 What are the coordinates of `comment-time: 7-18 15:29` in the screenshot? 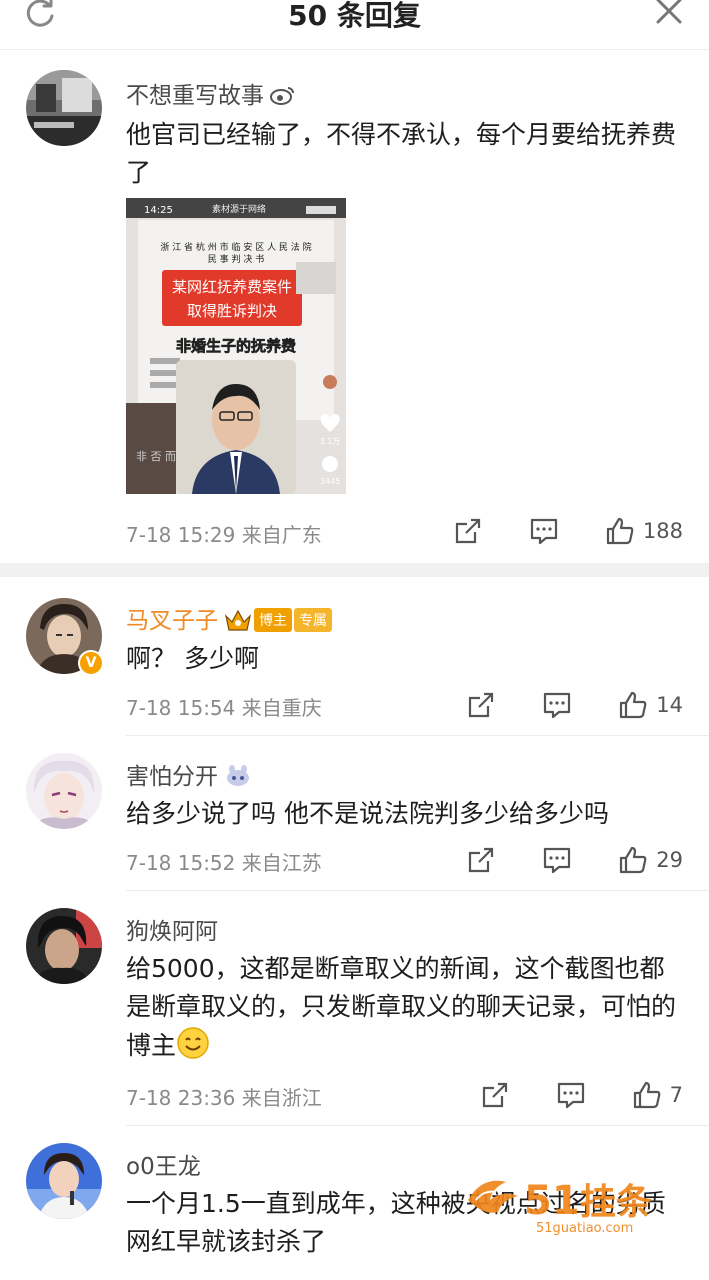 It's located at (181, 535).